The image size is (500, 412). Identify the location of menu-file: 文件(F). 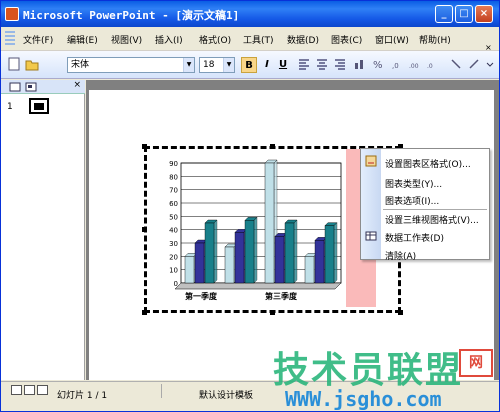
(38, 39).